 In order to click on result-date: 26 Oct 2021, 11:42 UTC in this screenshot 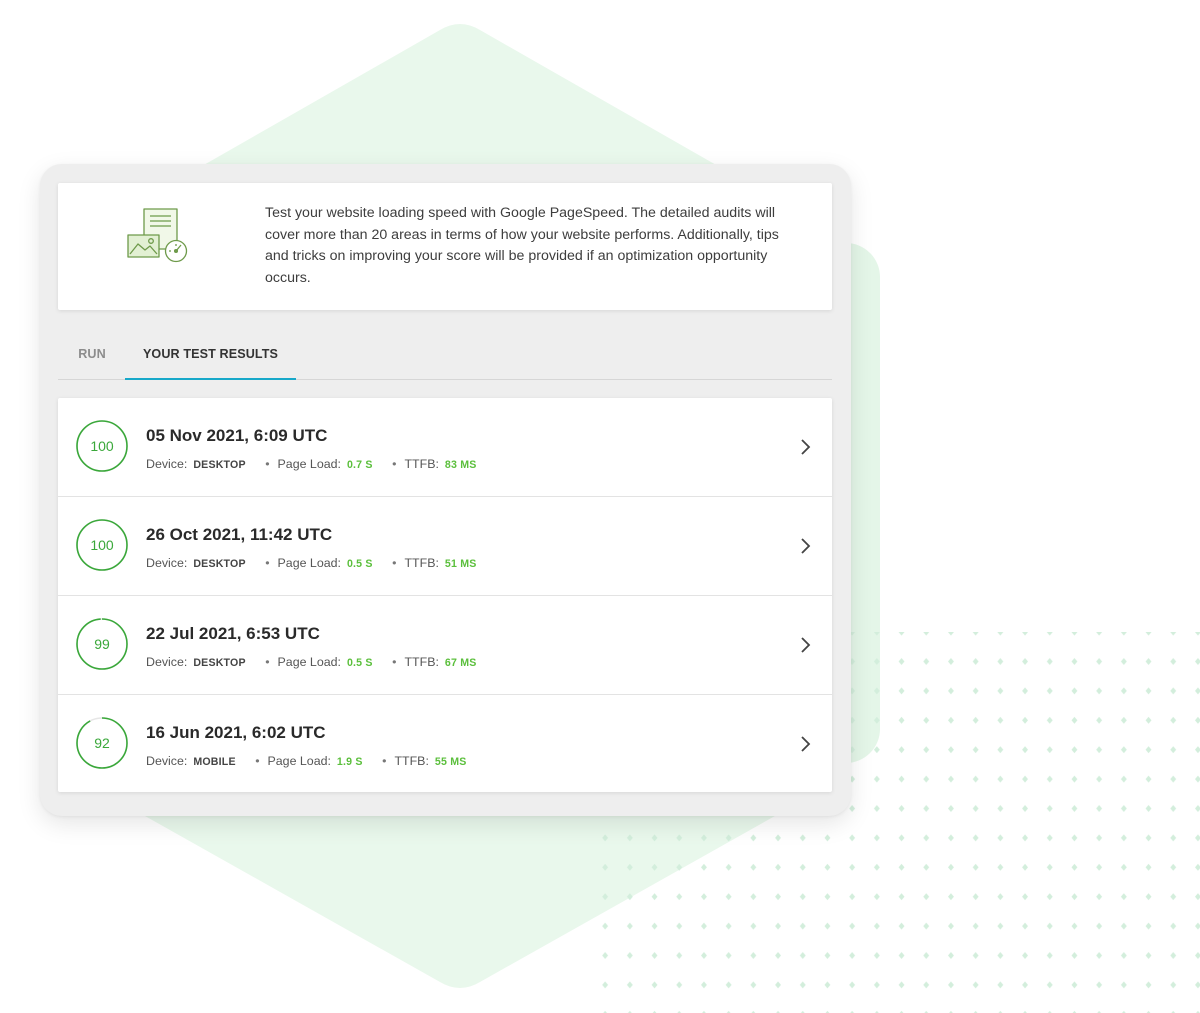, I will do `click(239, 534)`.